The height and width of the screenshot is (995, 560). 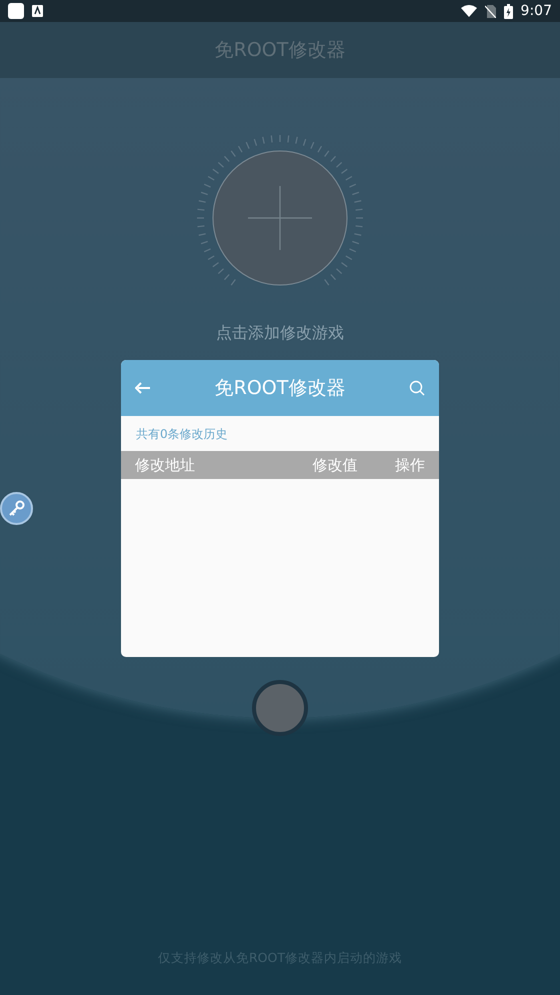 What do you see at coordinates (280, 388) in the screenshot?
I see `dialog-title: 免ROOT修改器` at bounding box center [280, 388].